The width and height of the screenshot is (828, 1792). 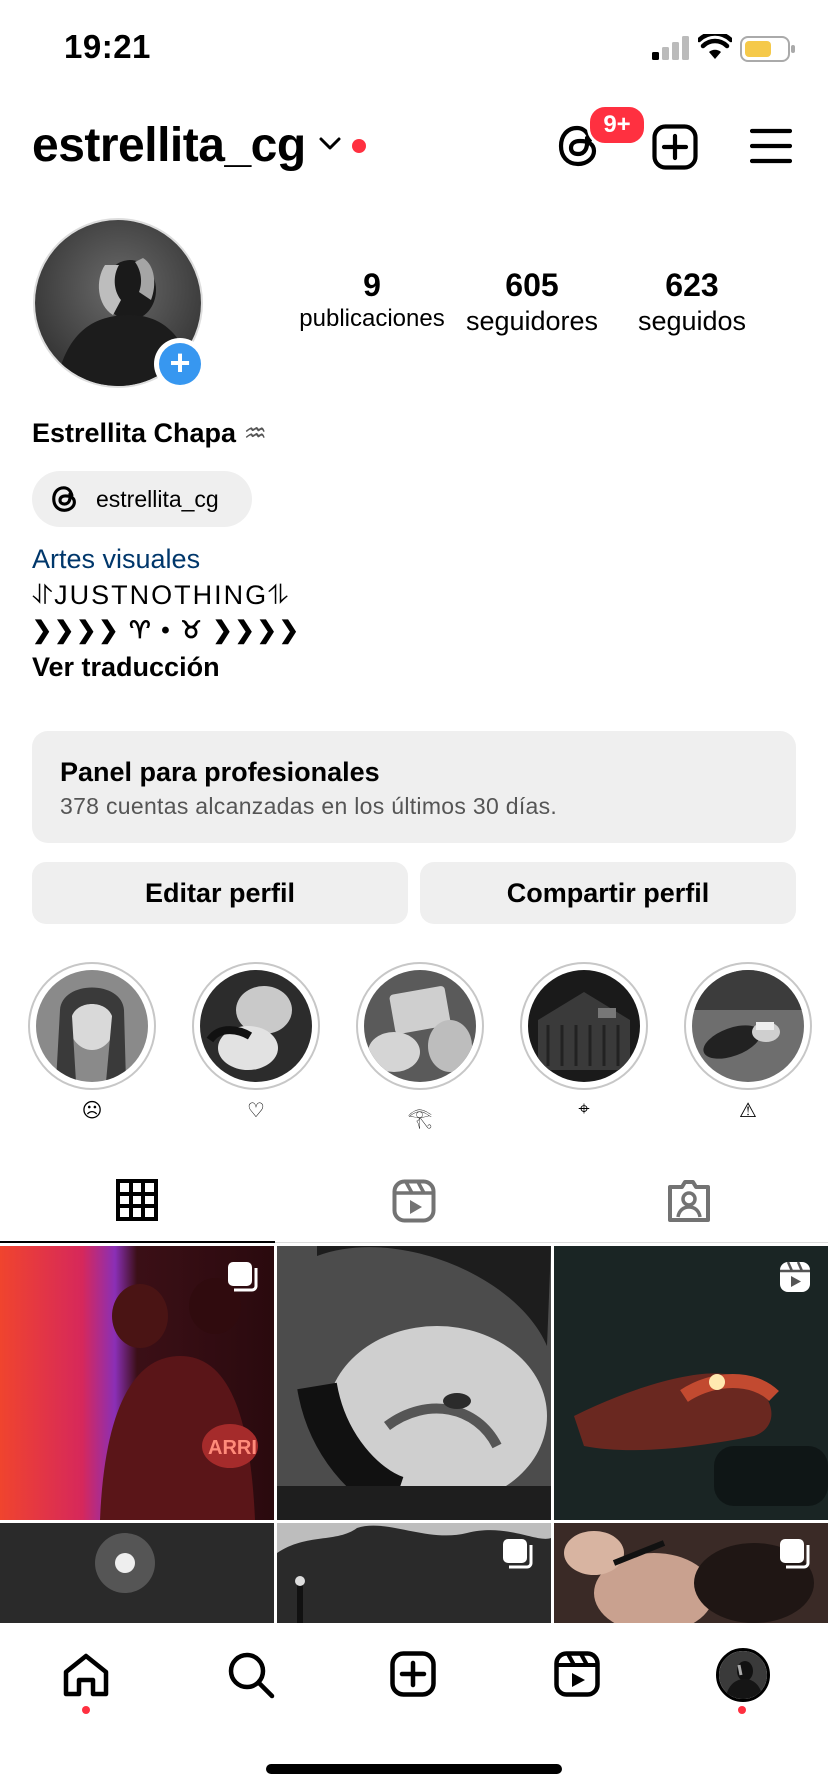 What do you see at coordinates (137, 1242) in the screenshot?
I see `active-tab-indicator` at bounding box center [137, 1242].